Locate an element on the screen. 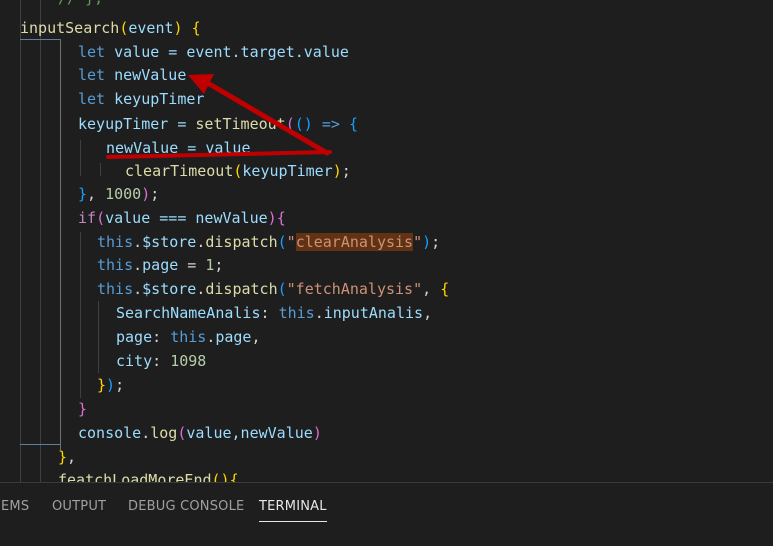  code-line: }, is located at coordinates (67, 457).